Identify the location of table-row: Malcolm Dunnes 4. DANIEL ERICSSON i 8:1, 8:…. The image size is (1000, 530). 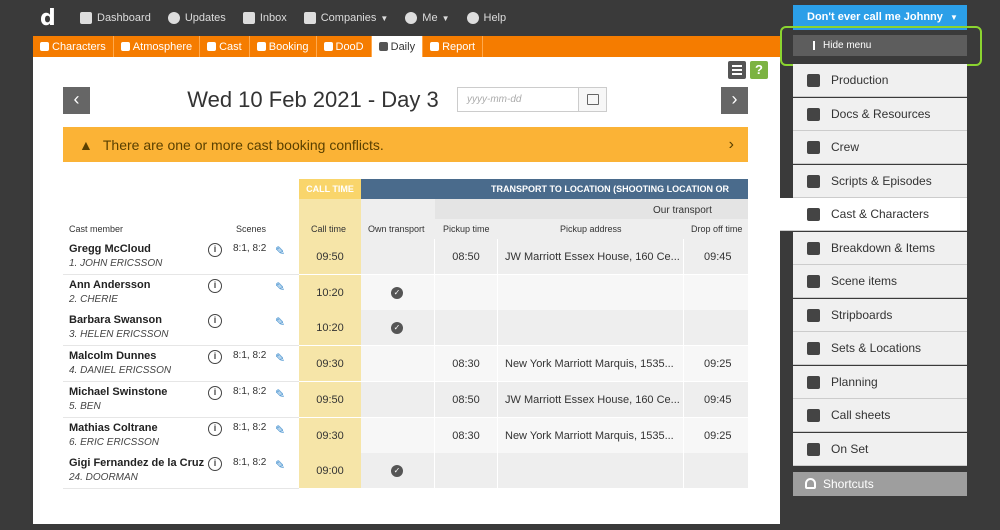
(405, 364).